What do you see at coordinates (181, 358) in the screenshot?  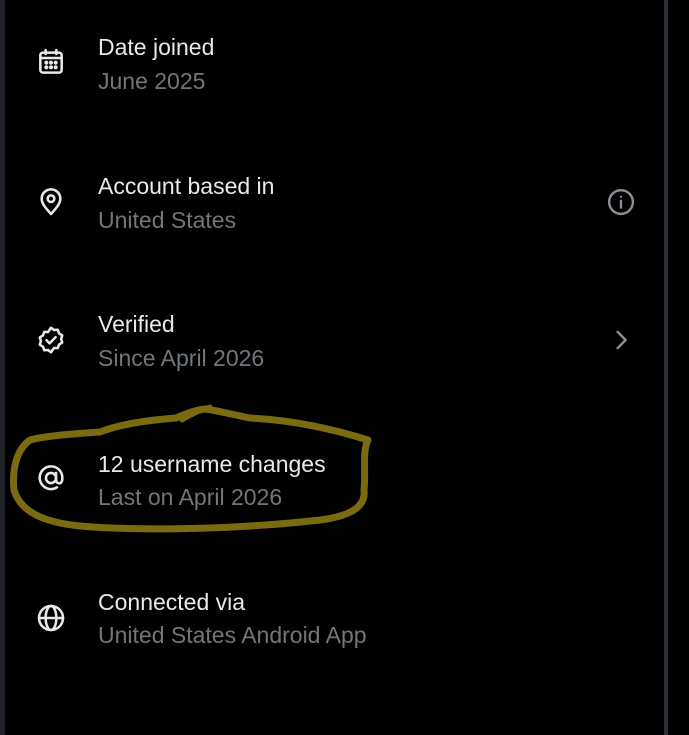 I see `row-subtitle: Since April 2026` at bounding box center [181, 358].